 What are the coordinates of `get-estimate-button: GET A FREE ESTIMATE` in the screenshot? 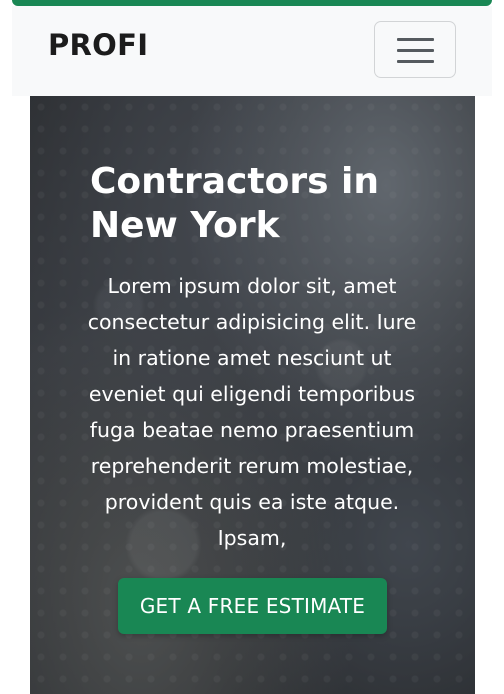 It's located at (252, 606).